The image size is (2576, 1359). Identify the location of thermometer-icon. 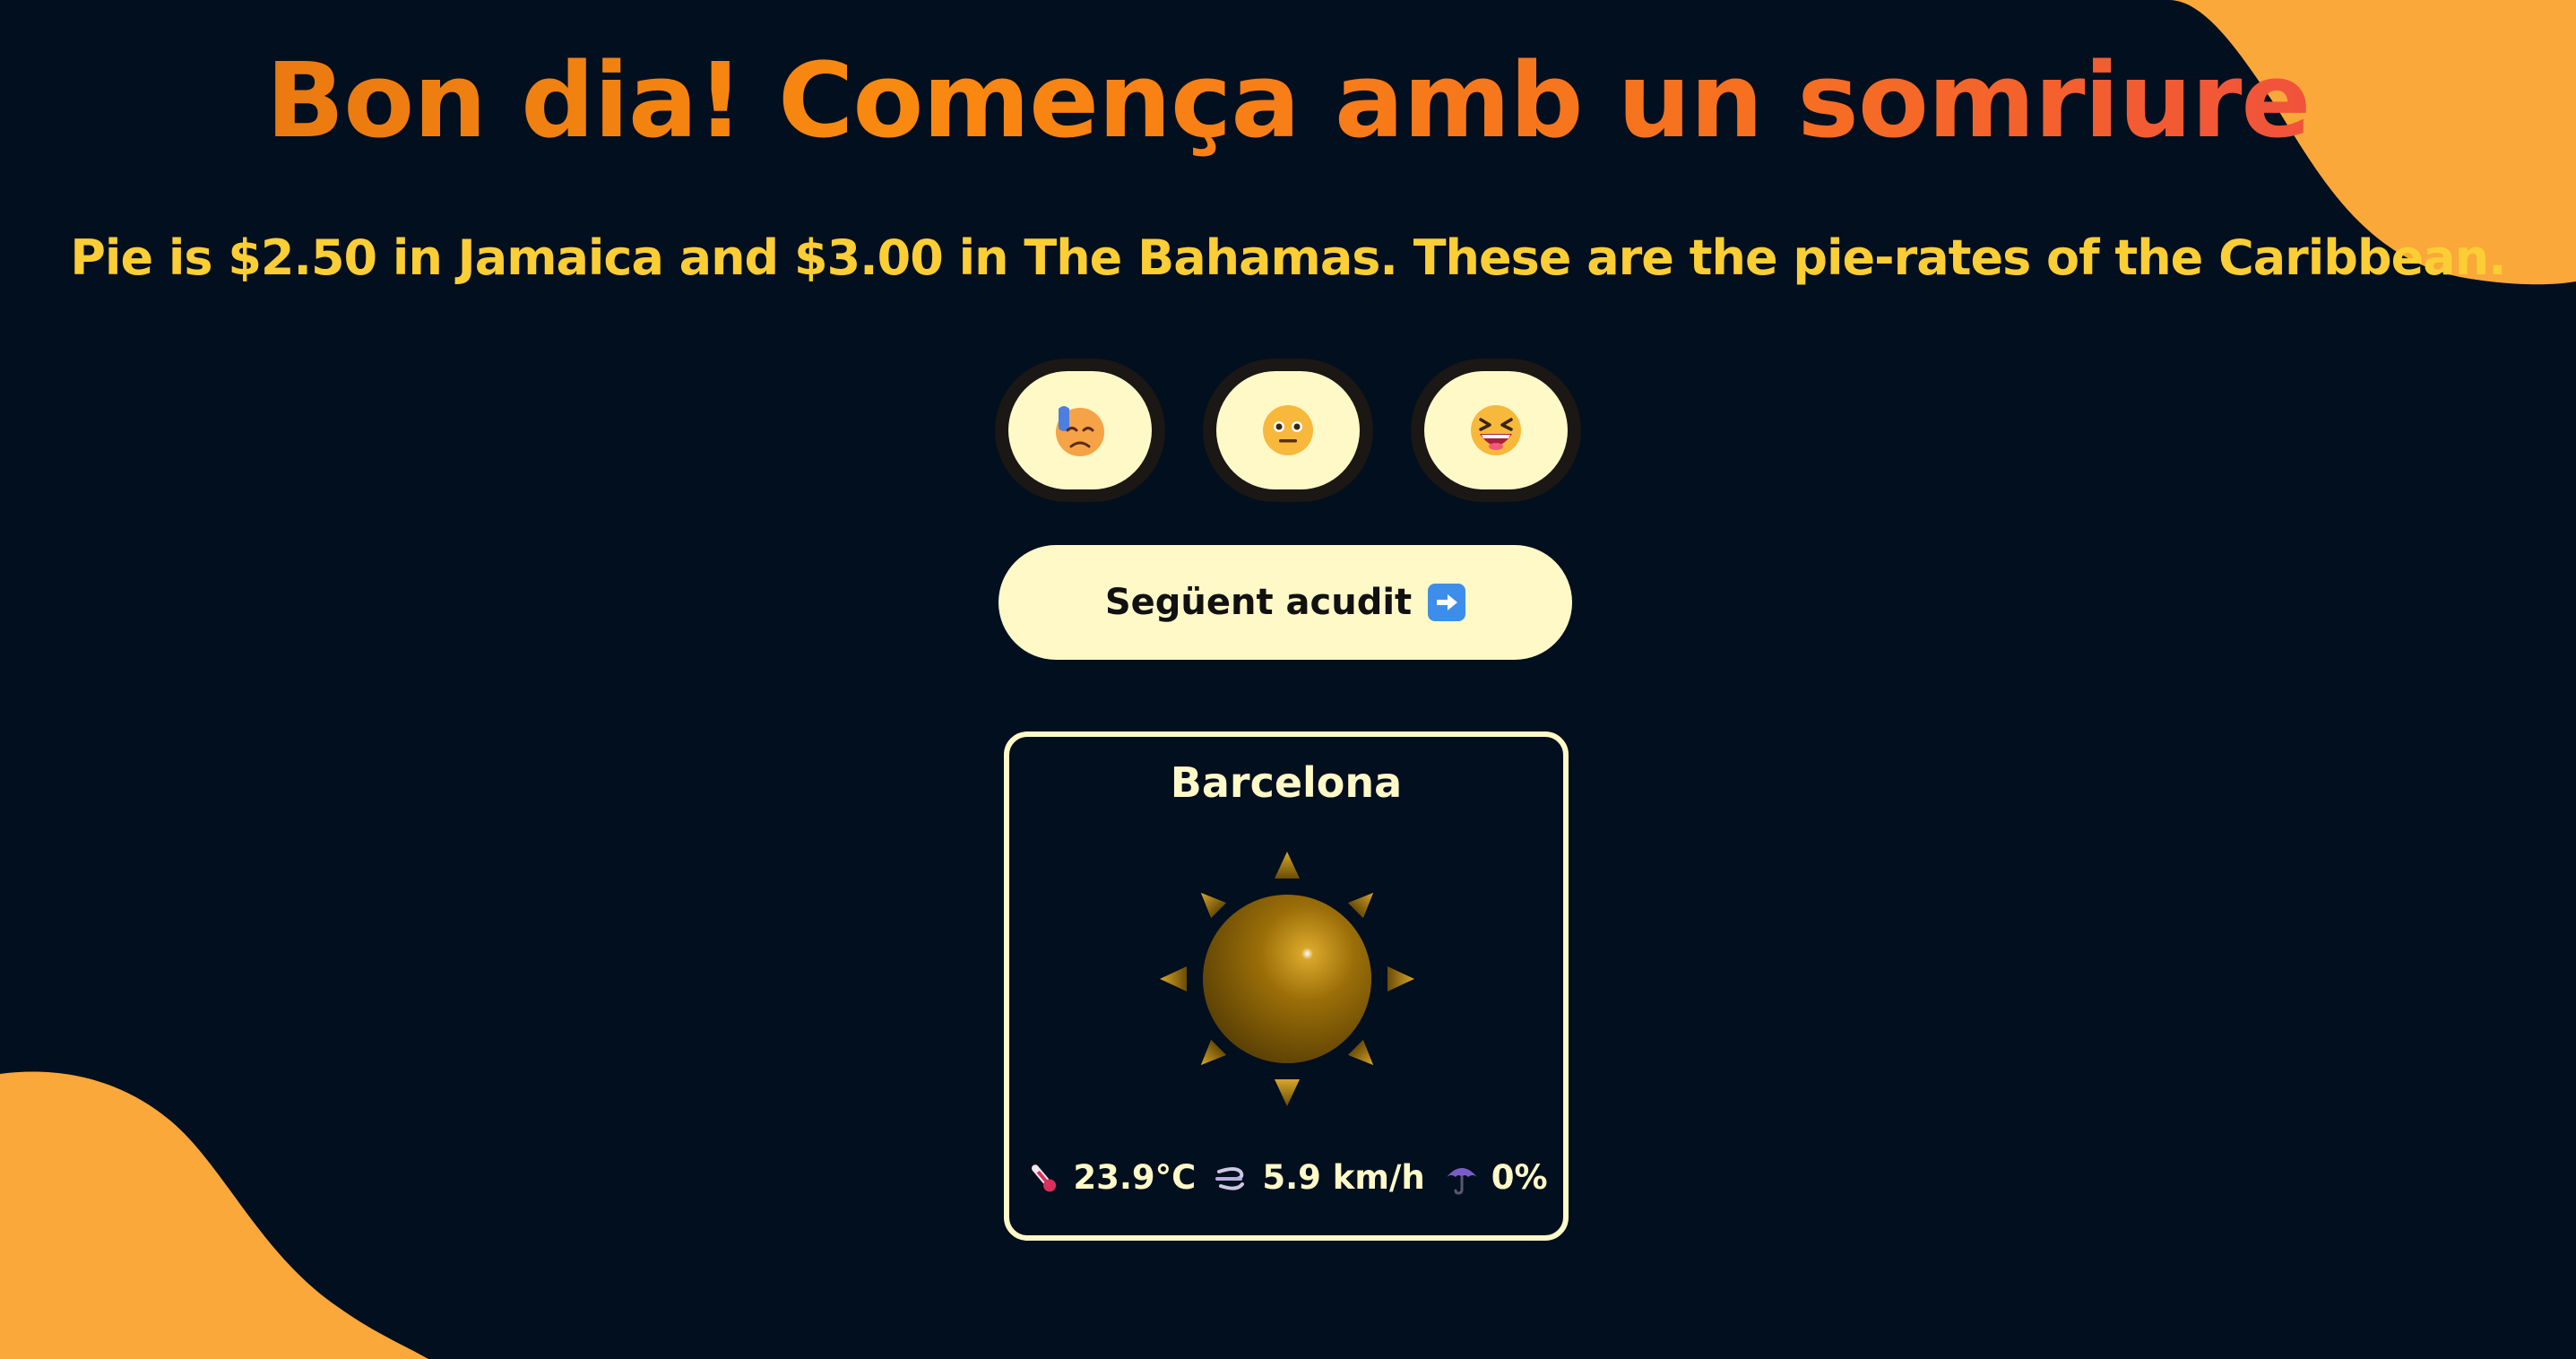
(1044, 1177).